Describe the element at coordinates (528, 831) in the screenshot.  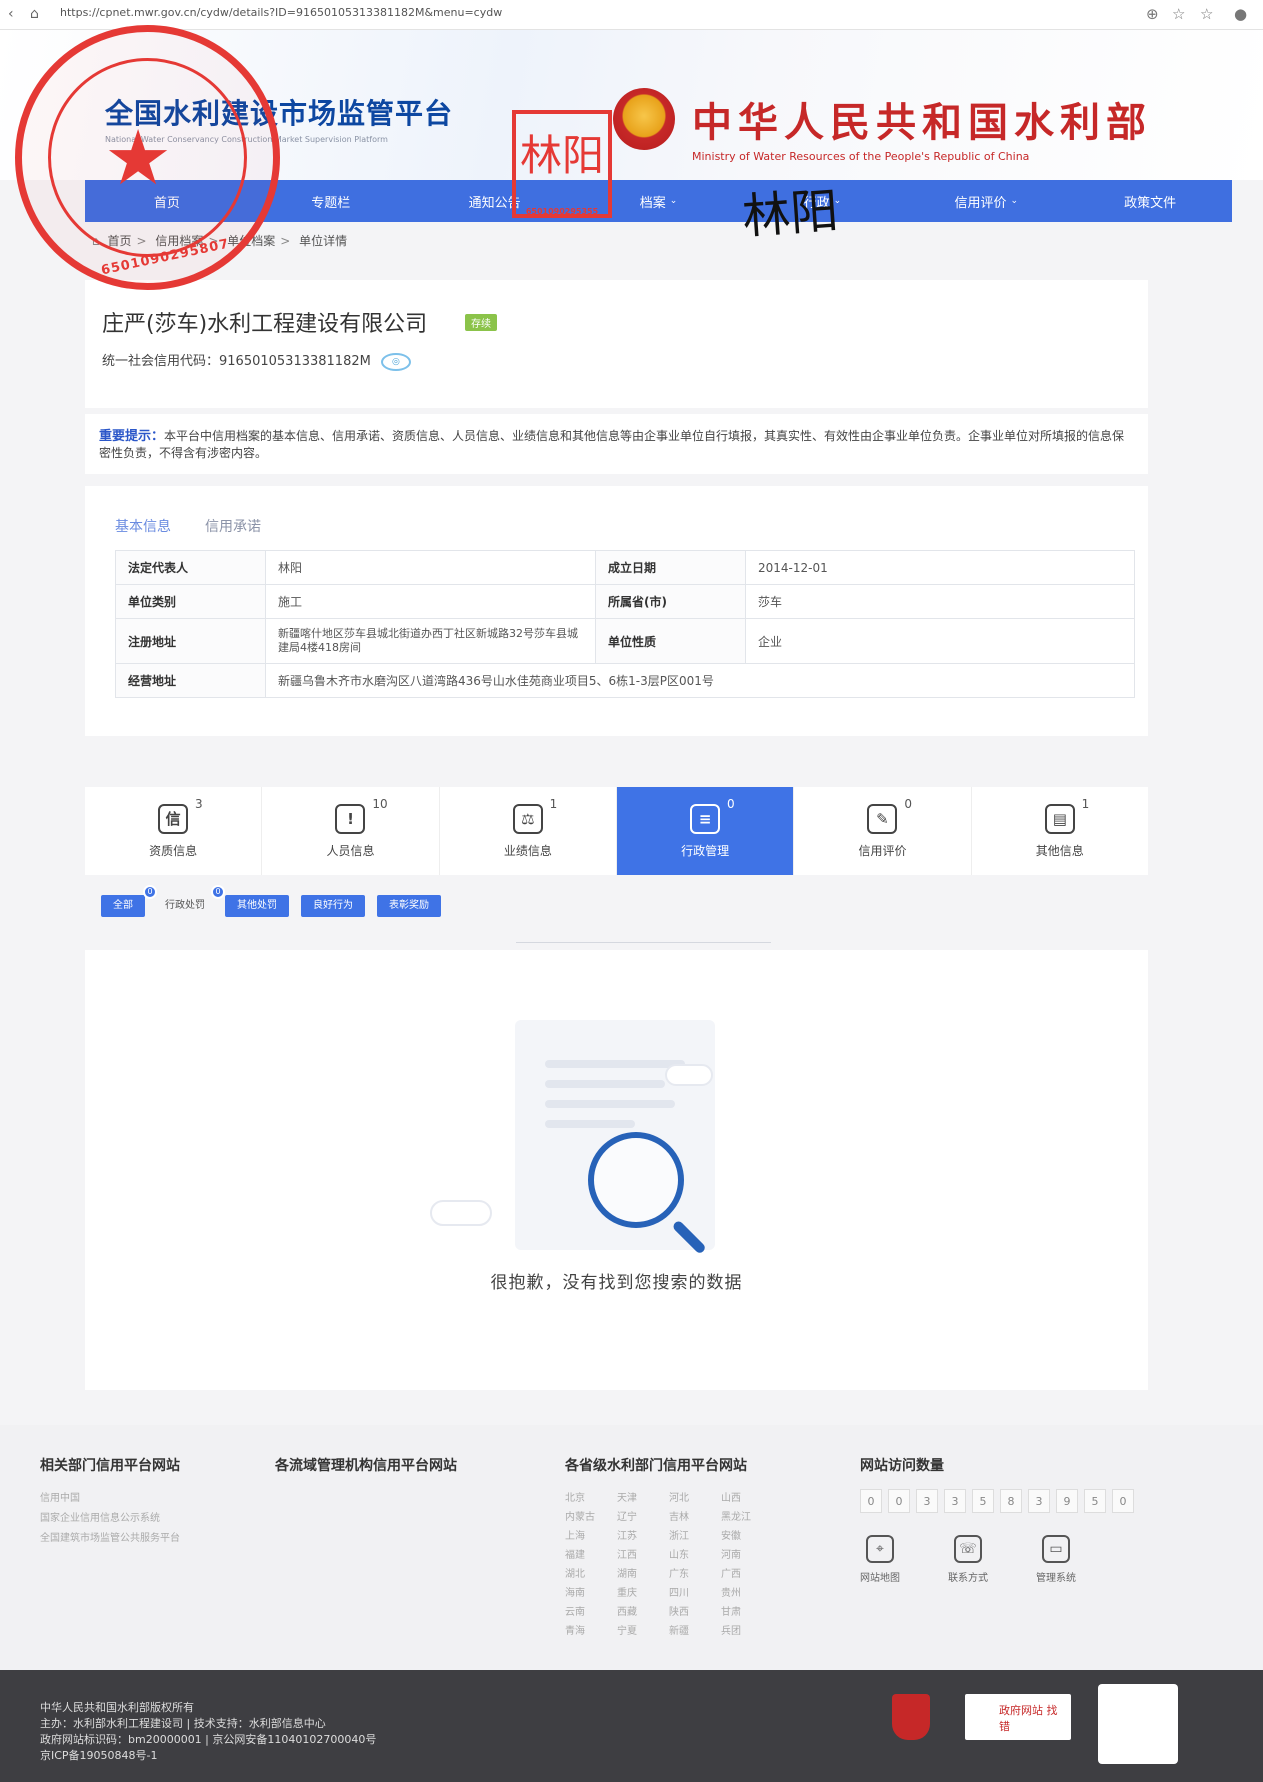
I see `tab-performance: ⚖ 1 业绩信息` at that location.